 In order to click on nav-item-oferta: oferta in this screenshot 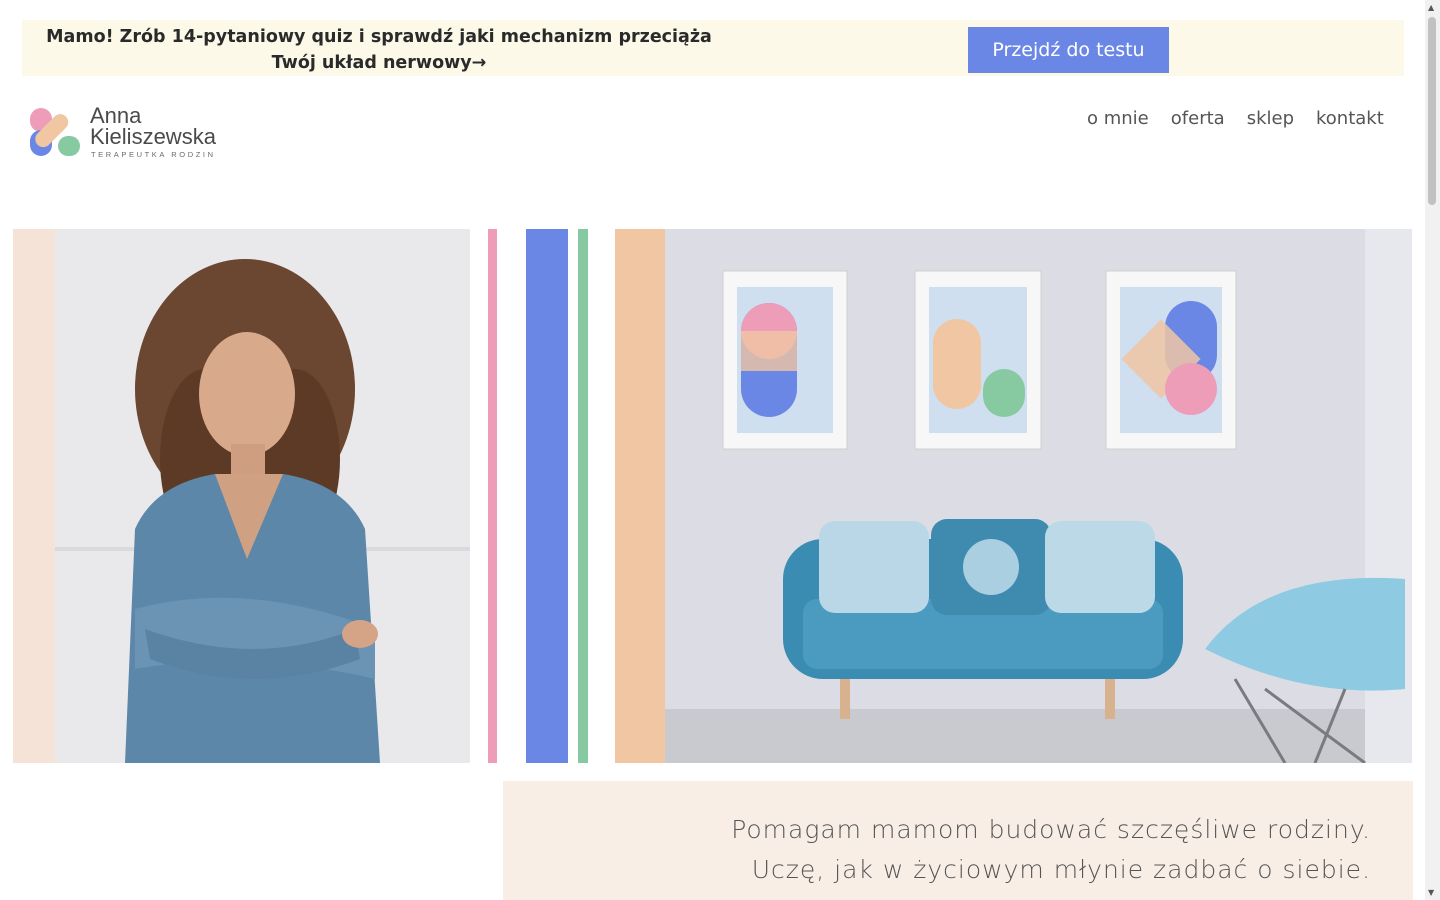, I will do `click(1198, 119)`.